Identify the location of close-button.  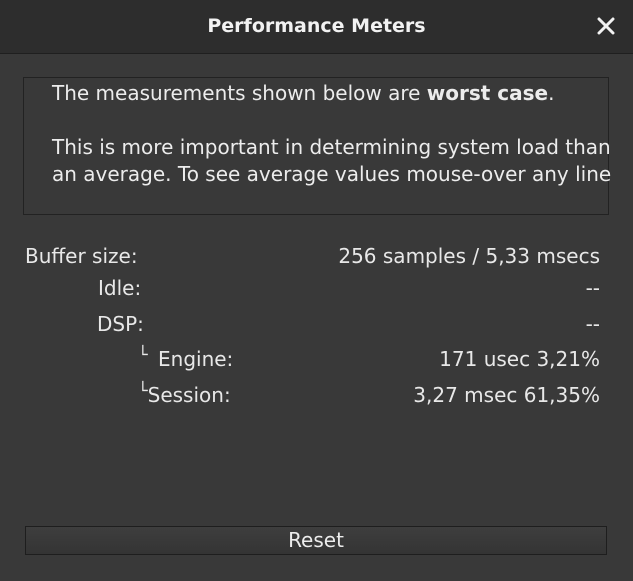
(606, 26).